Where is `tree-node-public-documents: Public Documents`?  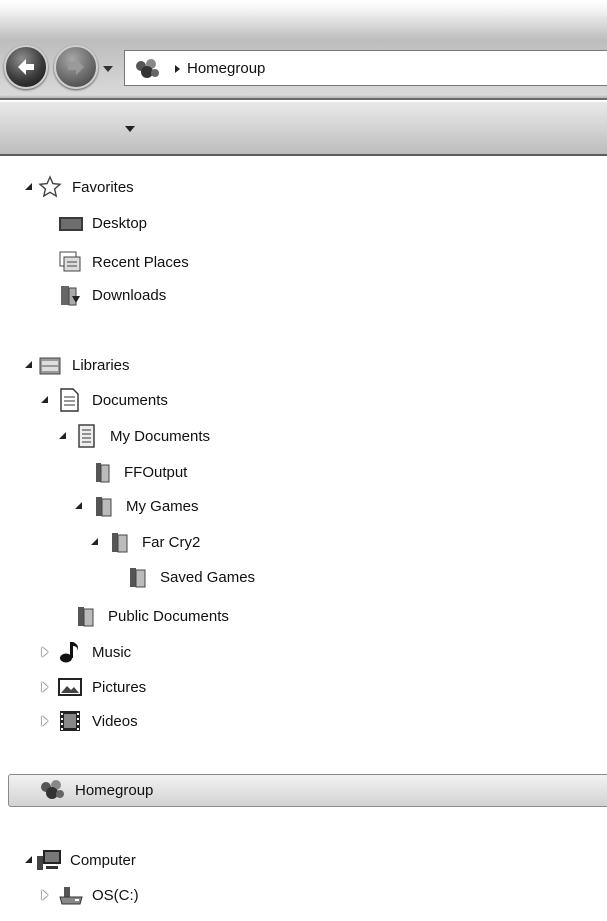 tree-node-public-documents: Public Documents is located at coordinates (147, 616).